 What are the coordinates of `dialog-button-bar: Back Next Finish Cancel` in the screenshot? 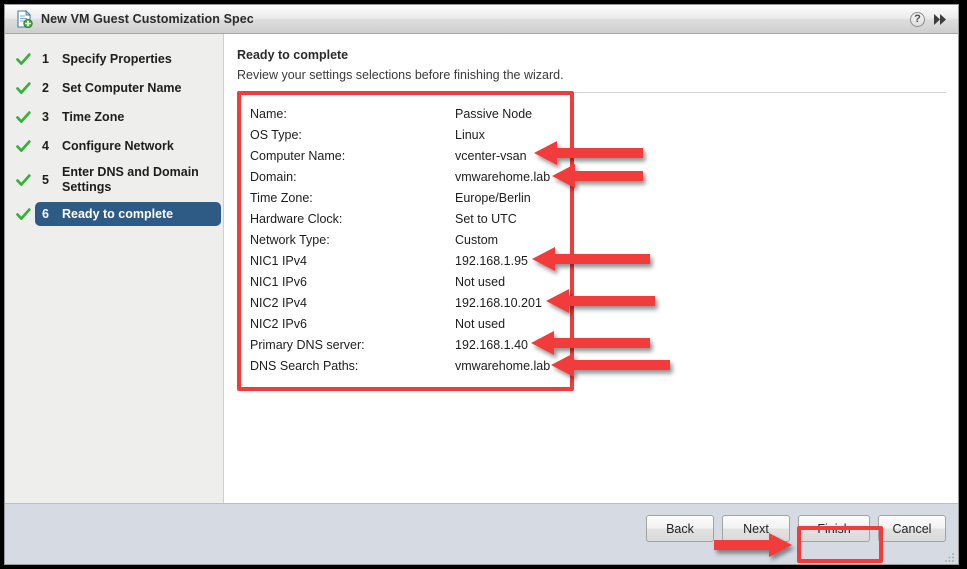 It's located at (796, 528).